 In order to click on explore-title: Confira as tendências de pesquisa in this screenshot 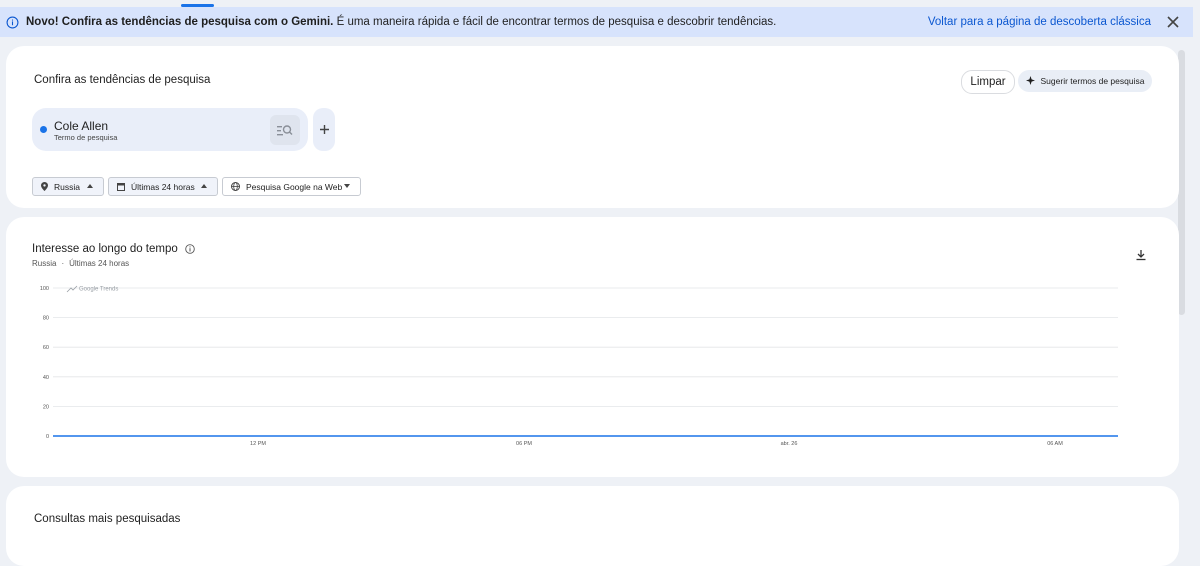, I will do `click(122, 80)`.